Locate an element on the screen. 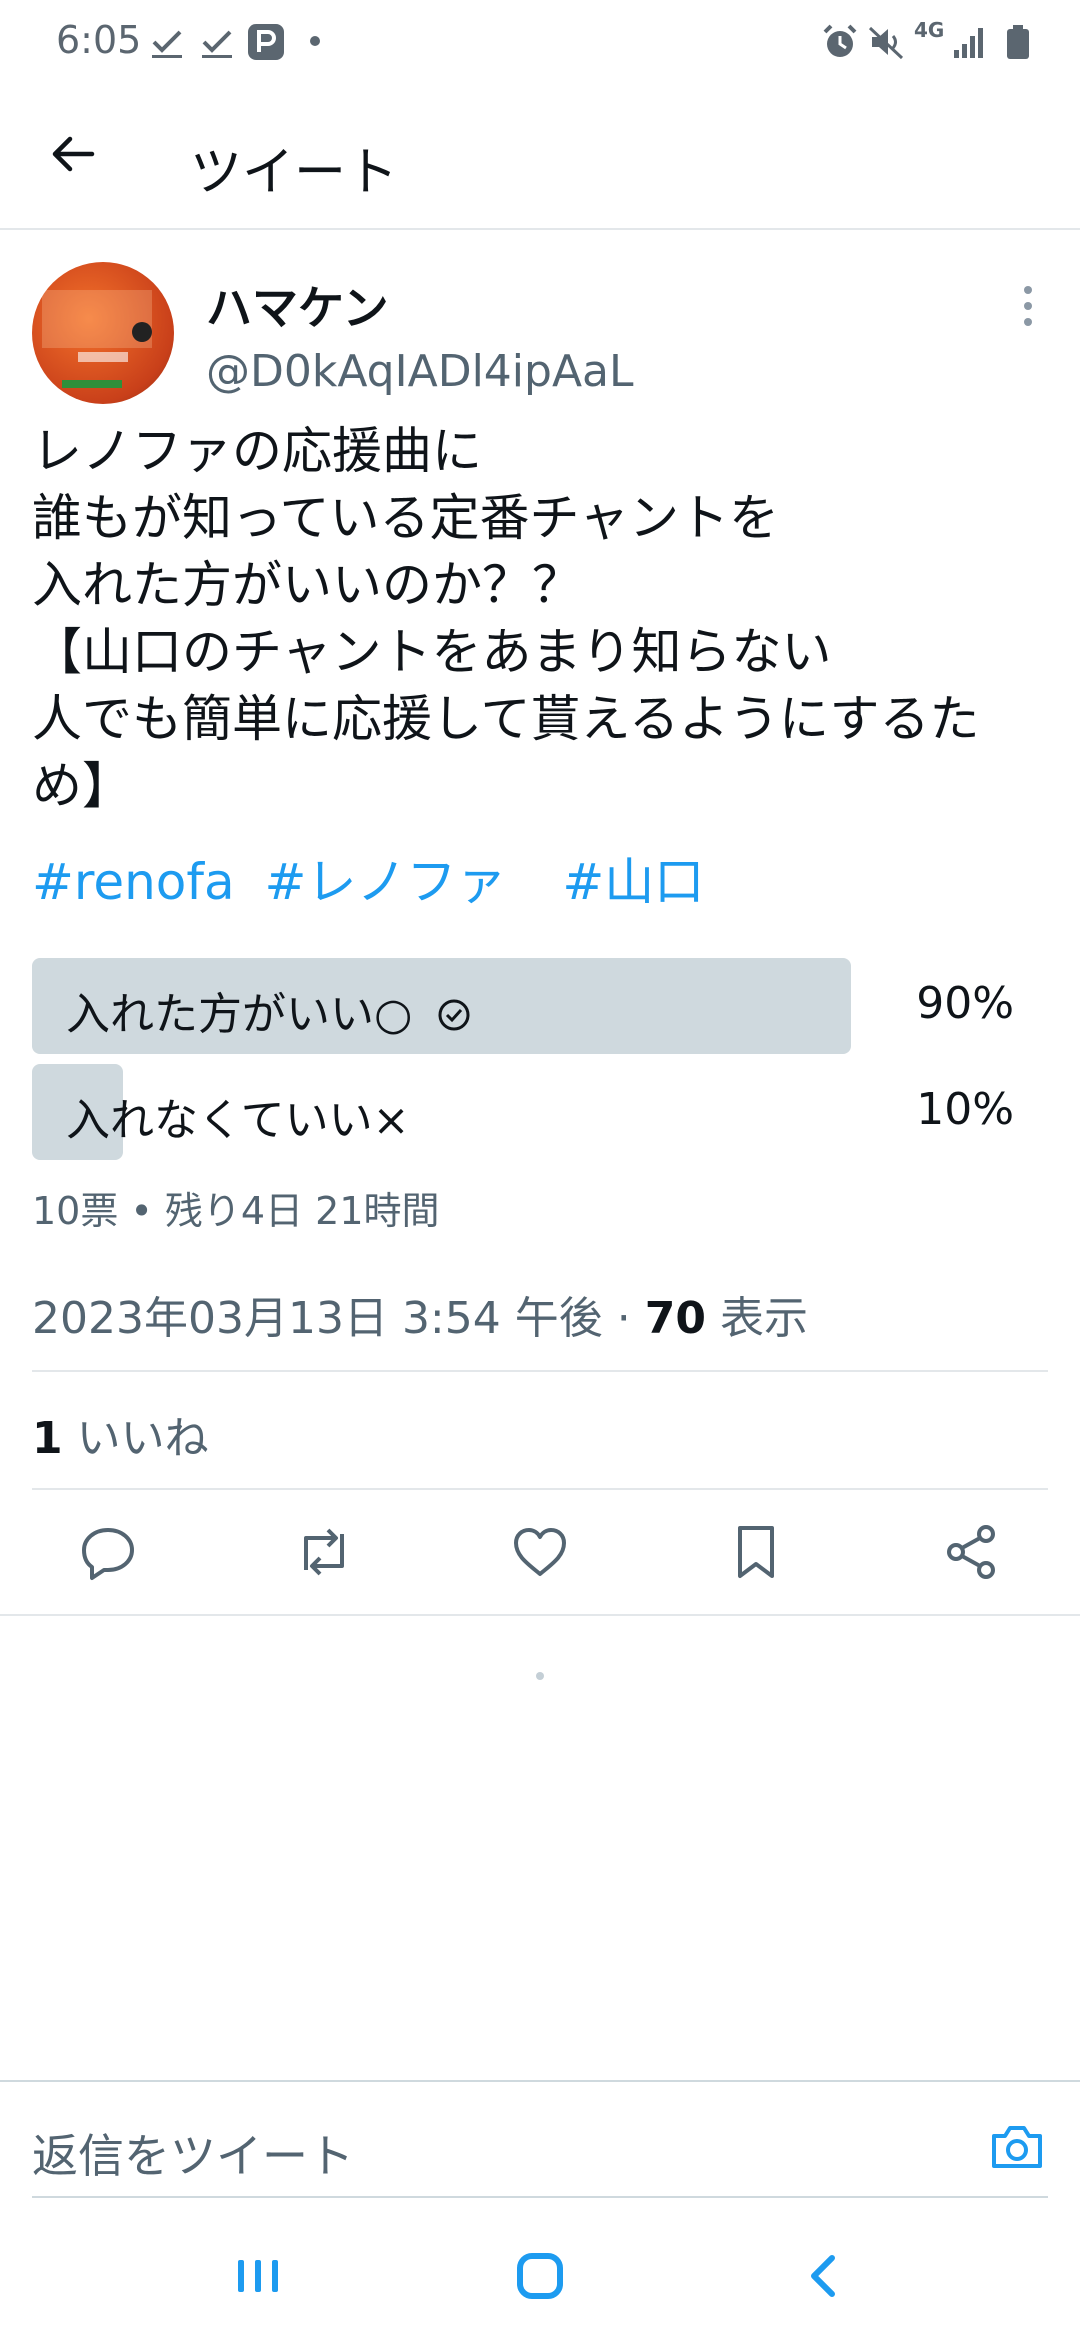 The height and width of the screenshot is (2340, 1080). recent-apps-button is located at coordinates (258, 2276).